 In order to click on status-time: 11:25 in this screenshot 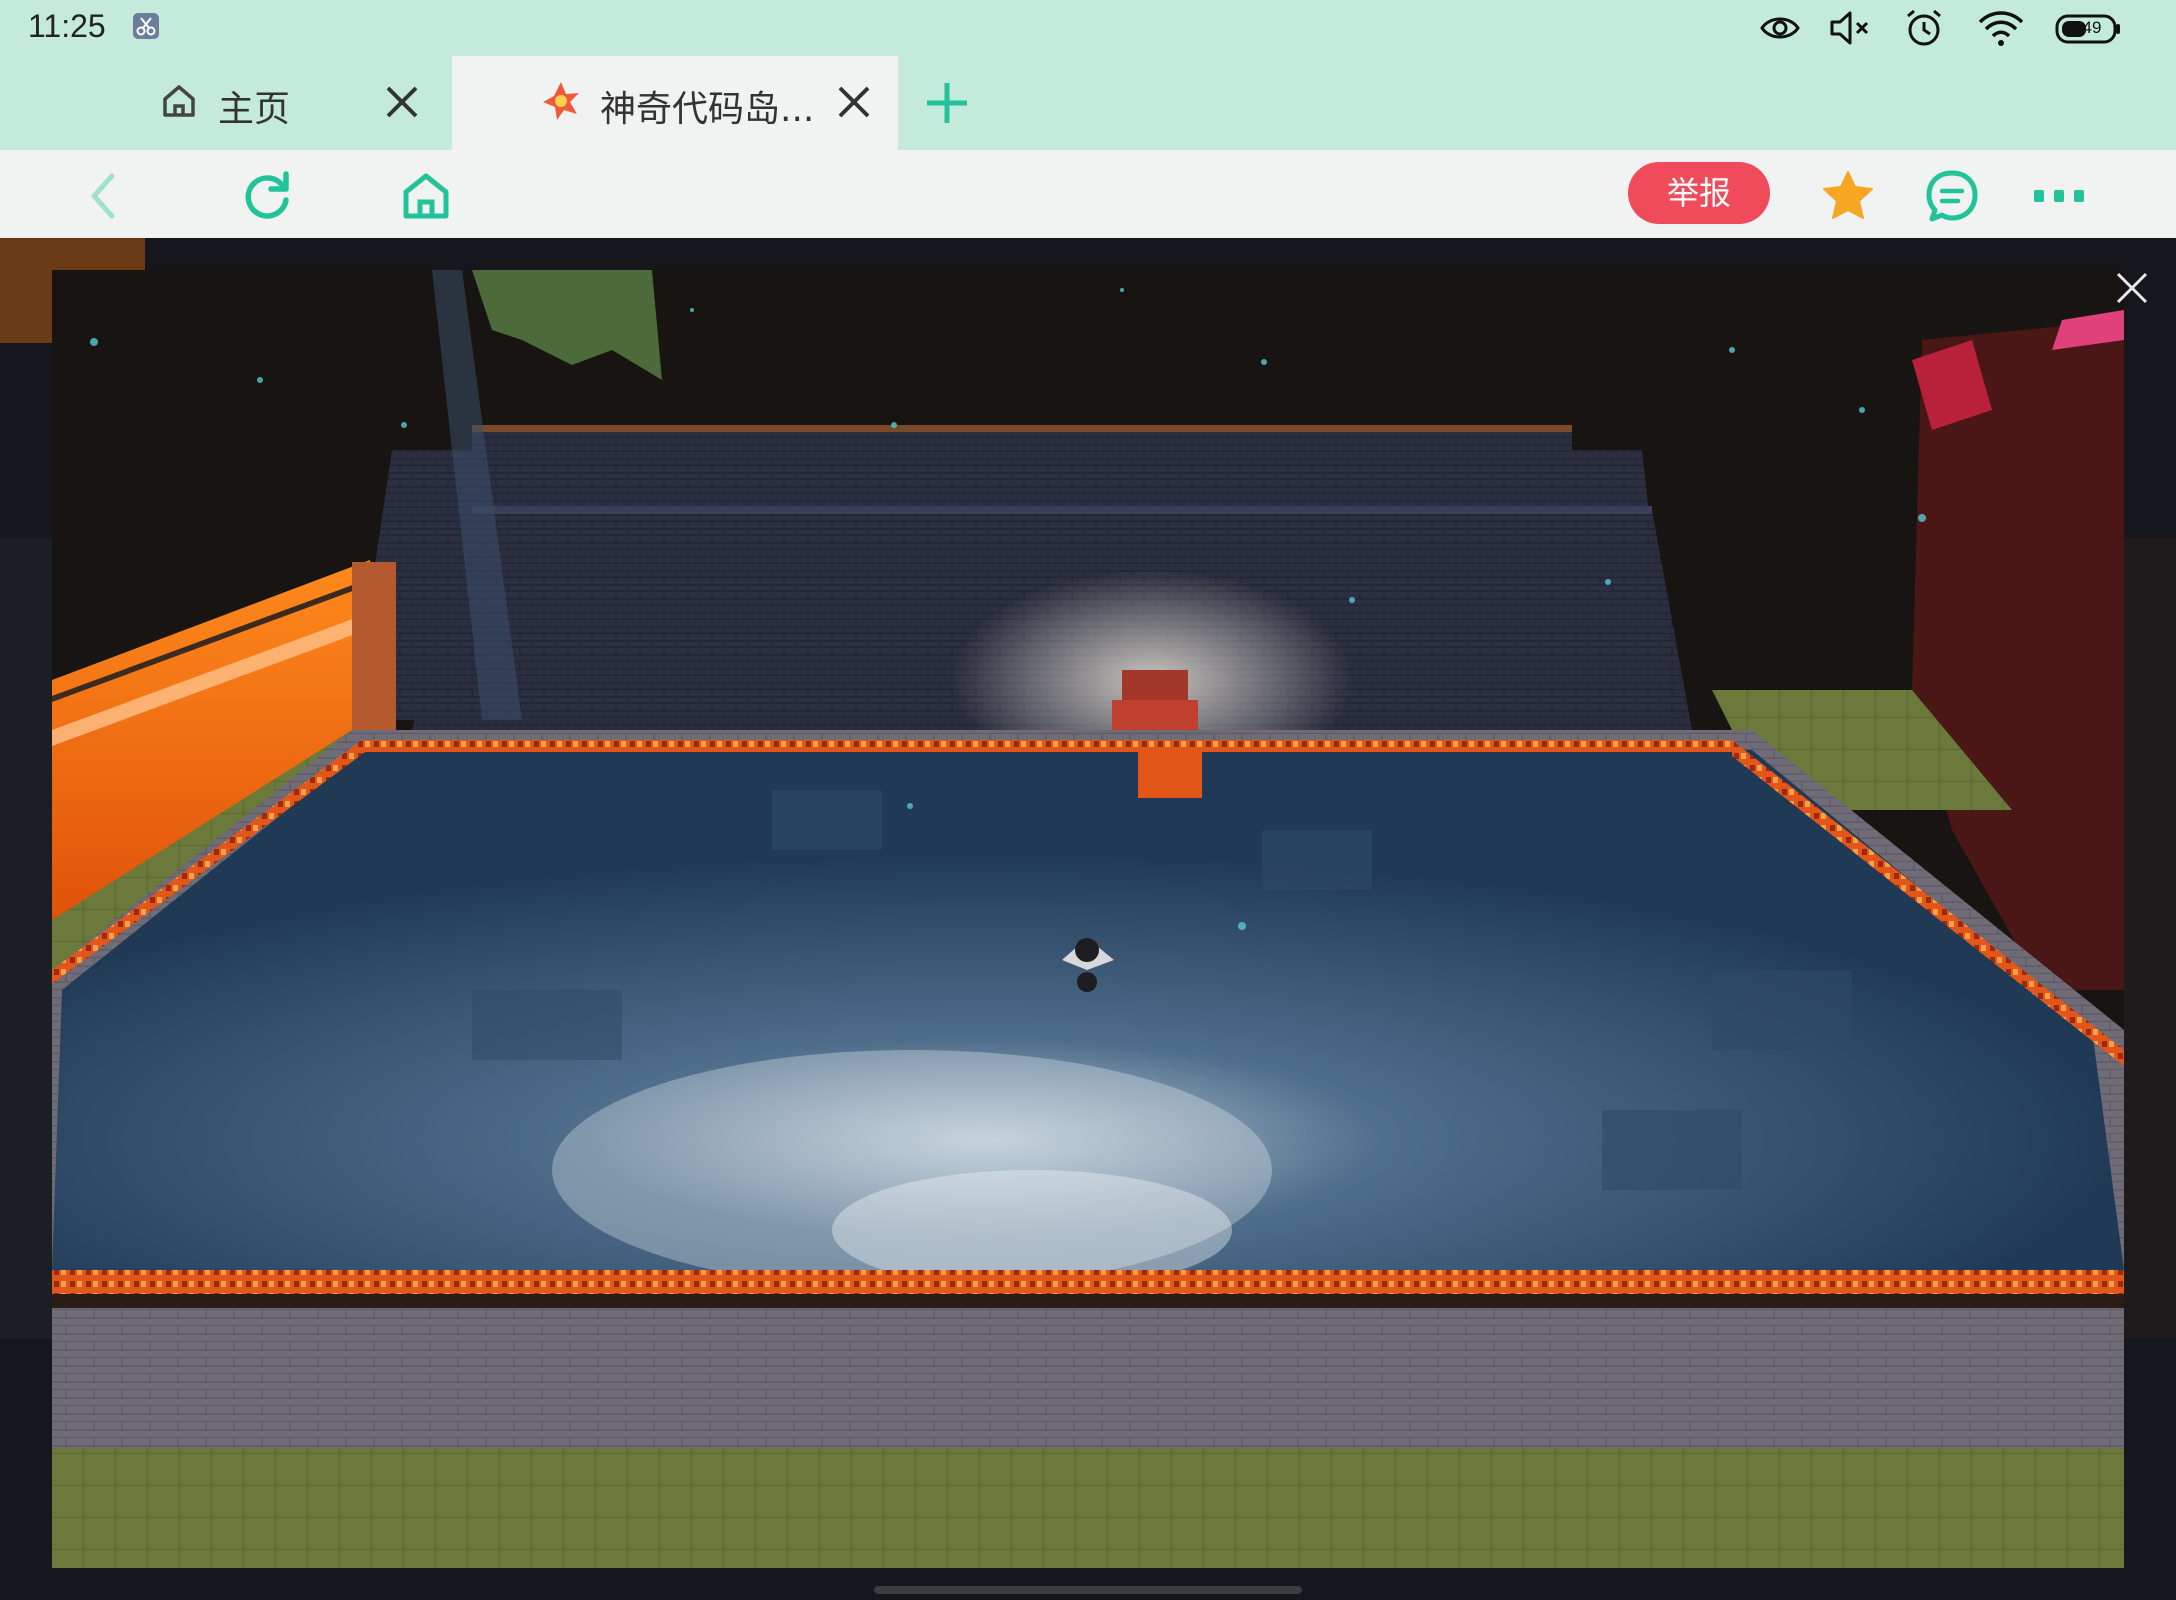, I will do `click(67, 26)`.